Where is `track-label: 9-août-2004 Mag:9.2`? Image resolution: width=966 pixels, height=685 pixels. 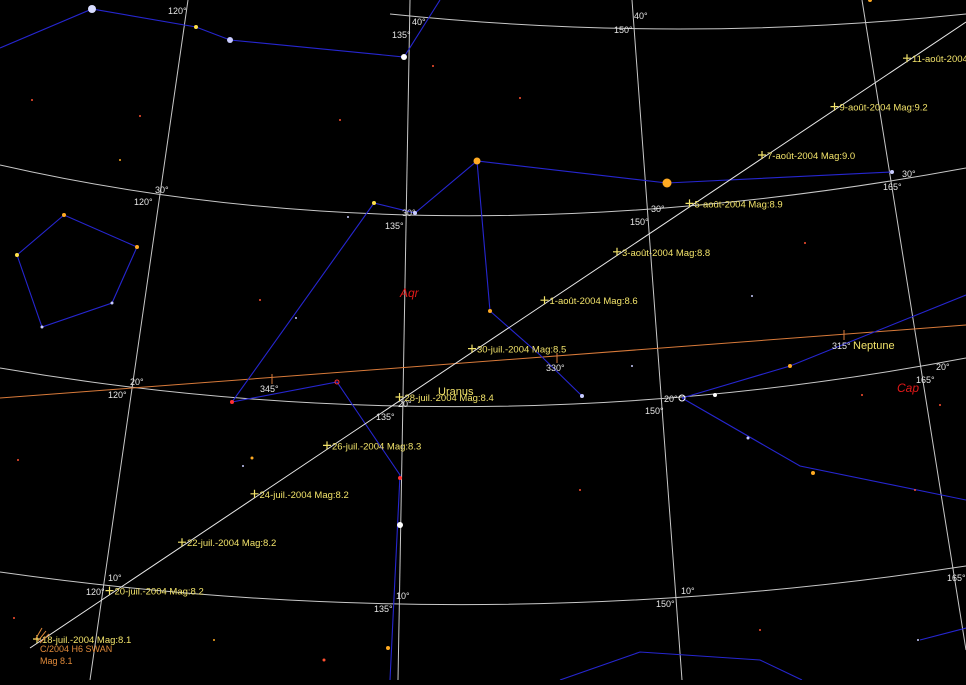 track-label: 9-août-2004 Mag:9.2 is located at coordinates (884, 108).